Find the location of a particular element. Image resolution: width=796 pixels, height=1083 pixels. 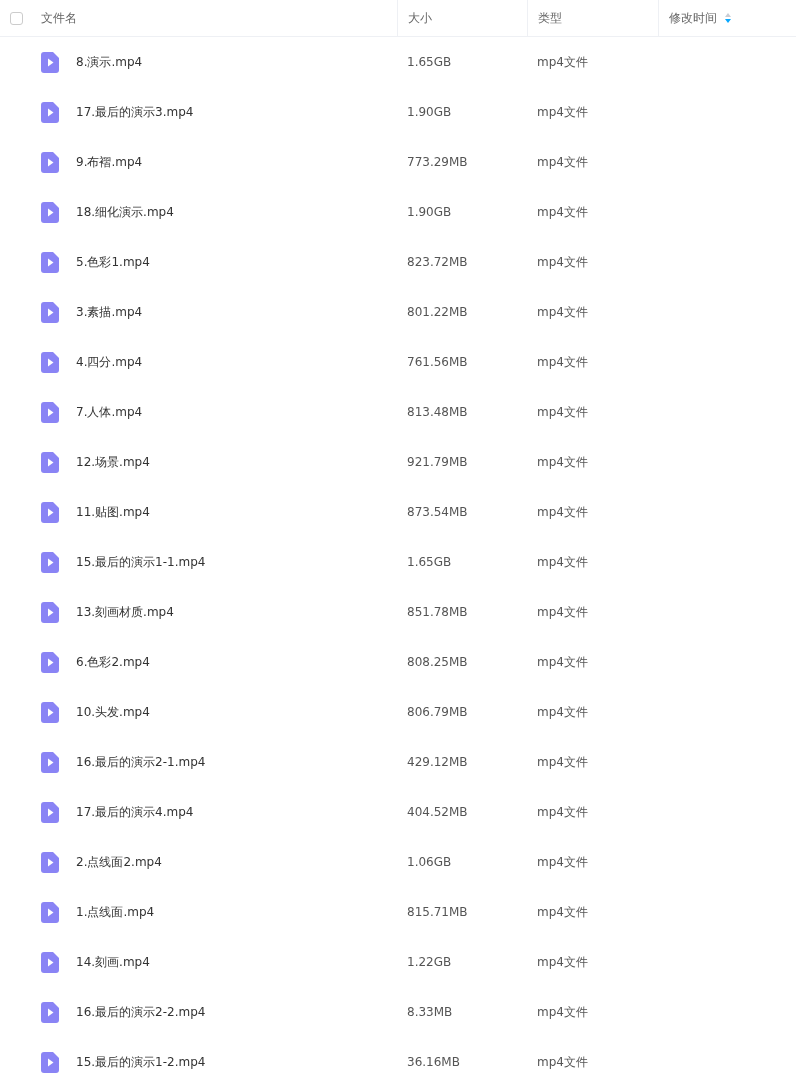

file-name: 8.演示.mp4 is located at coordinates (109, 62).